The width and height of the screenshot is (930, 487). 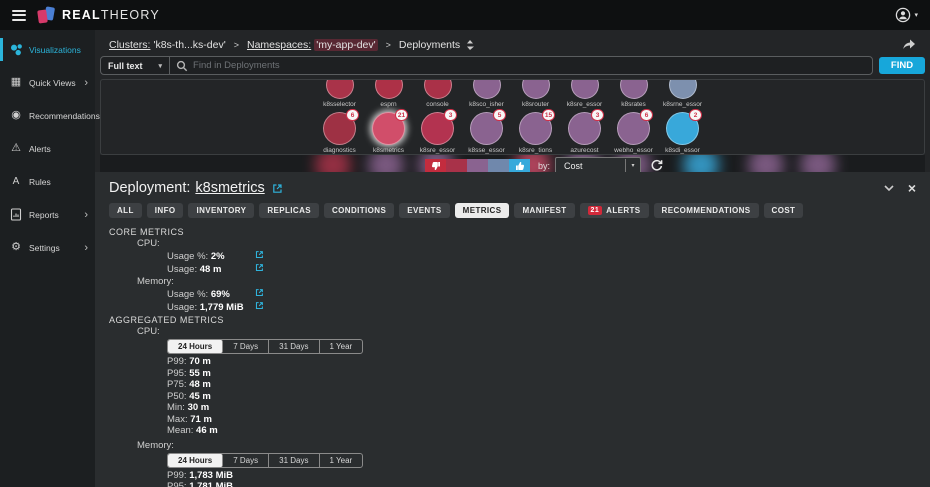 I want to click on bubble-esprn: esprn, so click(x=388, y=94).